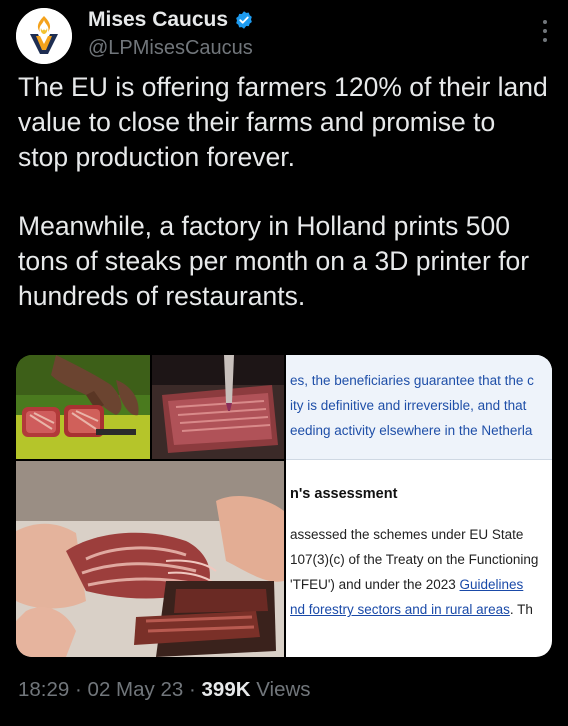 This screenshot has height=726, width=568. Describe the element at coordinates (419, 459) in the screenshot. I see `document-divider` at that location.